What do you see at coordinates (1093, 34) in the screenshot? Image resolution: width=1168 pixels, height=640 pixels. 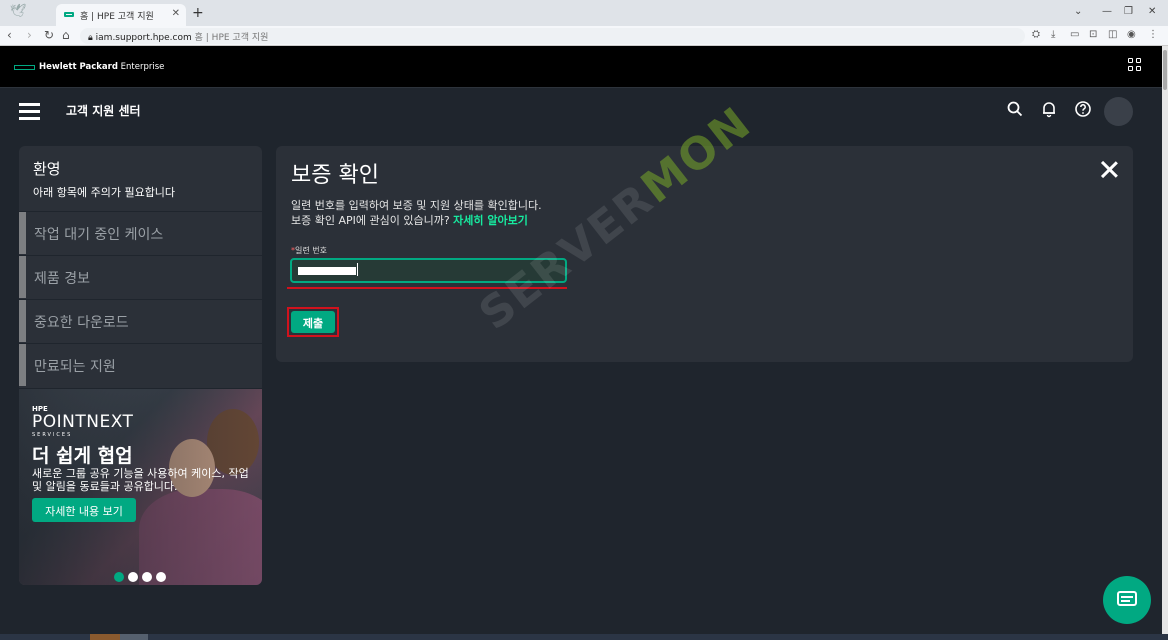 I see `screenshot-icon: ⊡` at bounding box center [1093, 34].